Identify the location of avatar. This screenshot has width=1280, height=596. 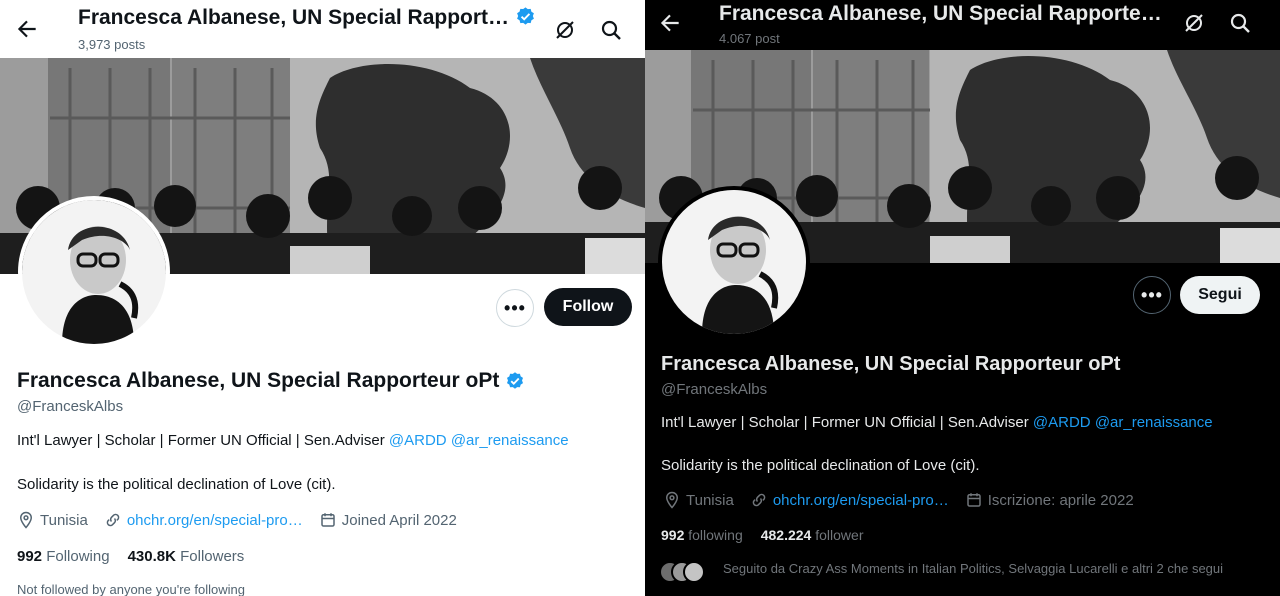
(694, 572).